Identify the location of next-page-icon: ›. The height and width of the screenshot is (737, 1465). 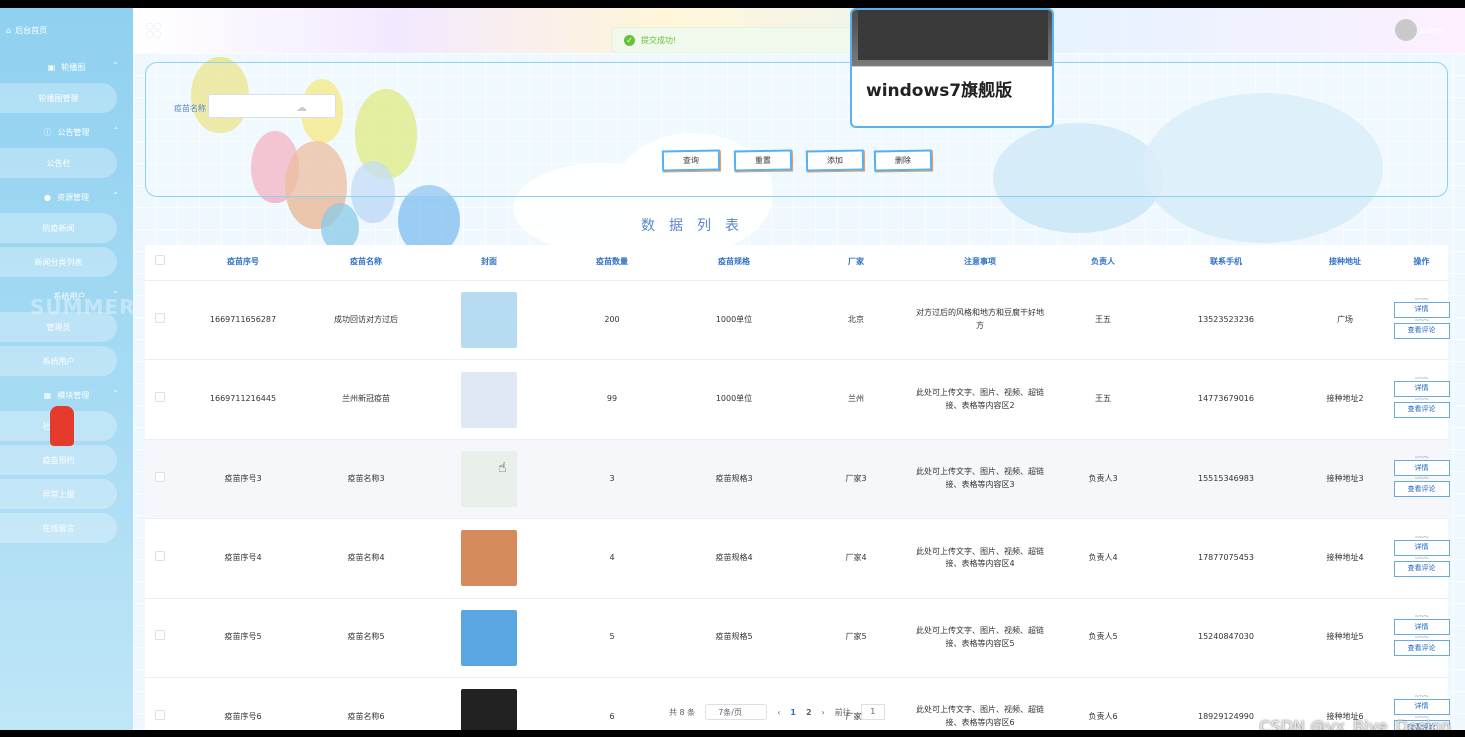
(823, 712).